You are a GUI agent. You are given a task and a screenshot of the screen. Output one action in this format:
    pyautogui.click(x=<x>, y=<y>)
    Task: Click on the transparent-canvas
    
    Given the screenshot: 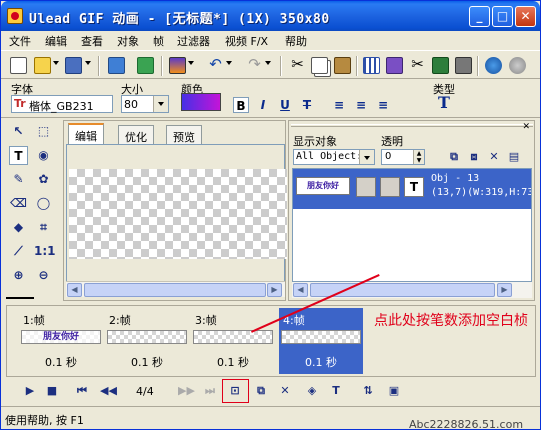 What is the action you would take?
    pyautogui.click(x=178, y=214)
    